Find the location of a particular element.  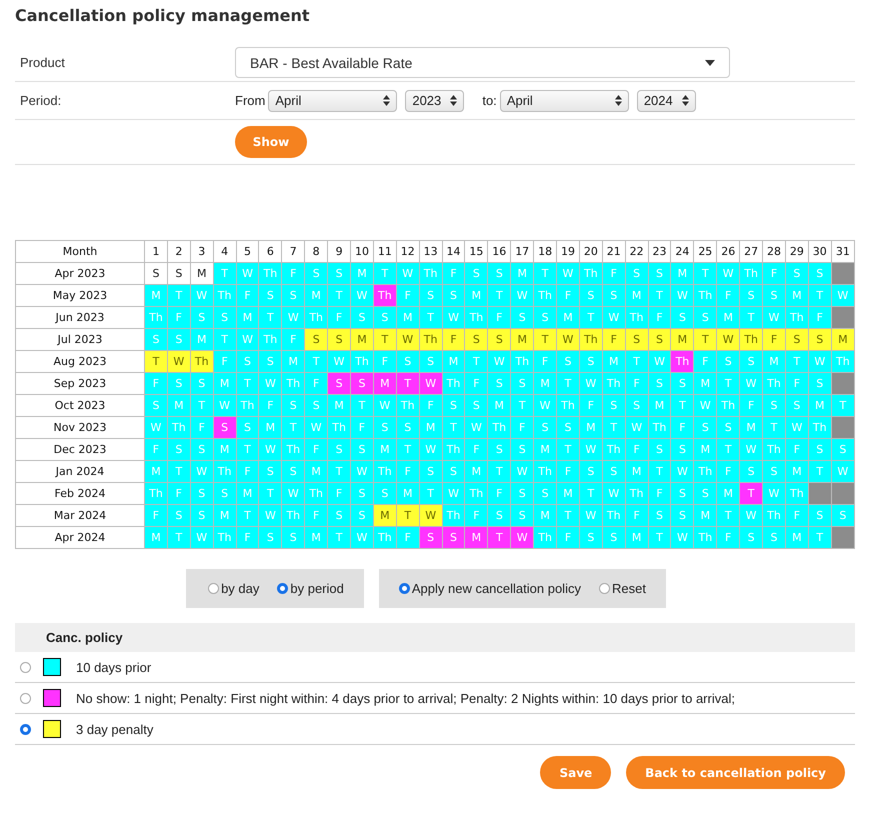

action-button: Back to cancellation policy is located at coordinates (735, 772).